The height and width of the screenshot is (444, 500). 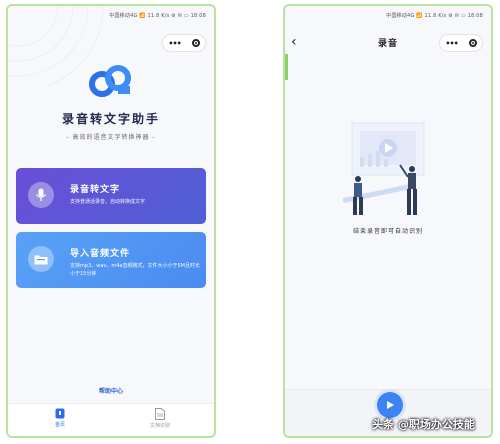 I want to click on tab-document-recognition: 文档识别, so click(x=160, y=418).